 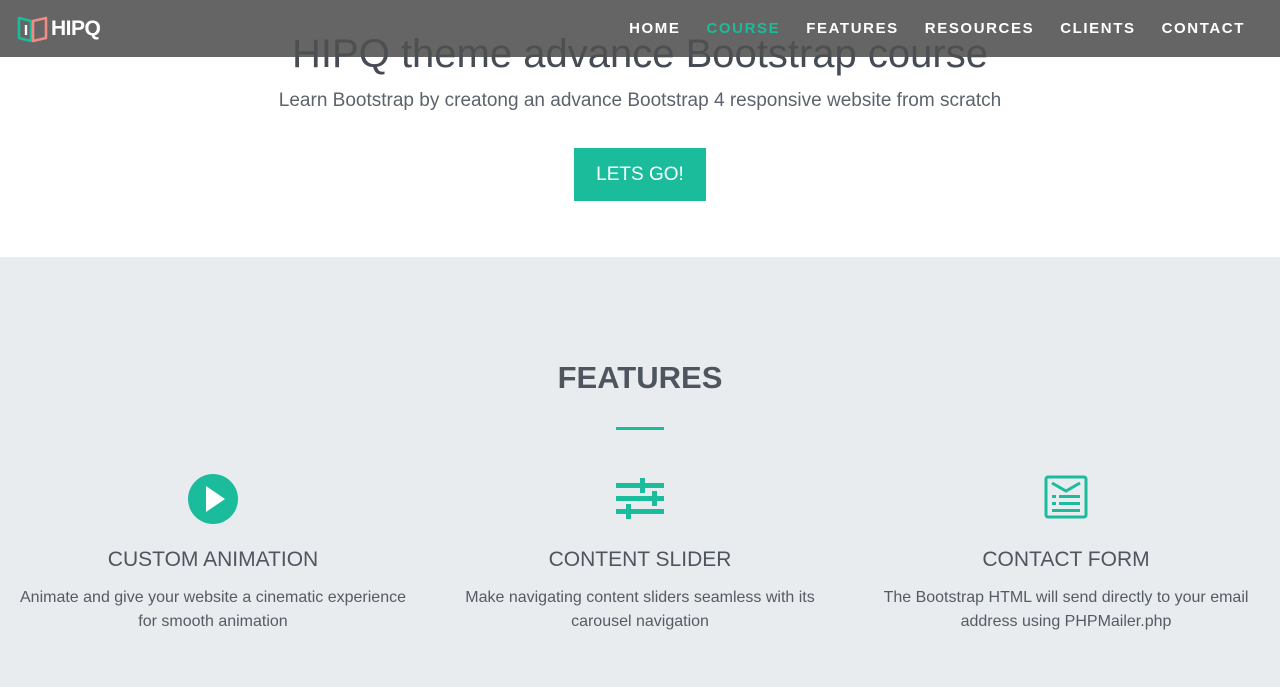 I want to click on feature-title: CONTACT FORM, so click(x=1066, y=559).